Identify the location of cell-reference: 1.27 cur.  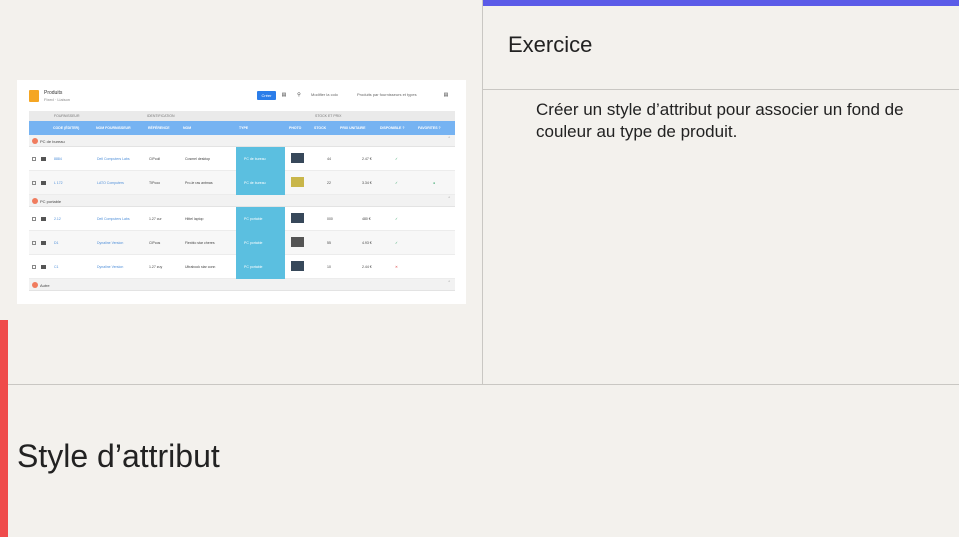
(155, 219).